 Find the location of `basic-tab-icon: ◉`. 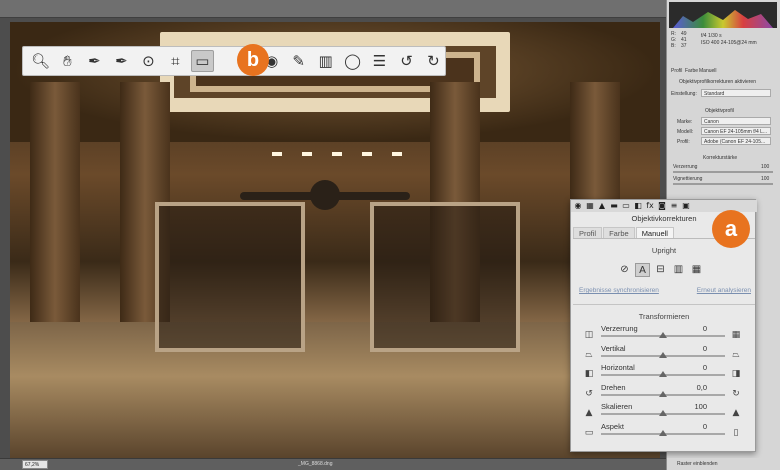

basic-tab-icon: ◉ is located at coordinates (578, 206).